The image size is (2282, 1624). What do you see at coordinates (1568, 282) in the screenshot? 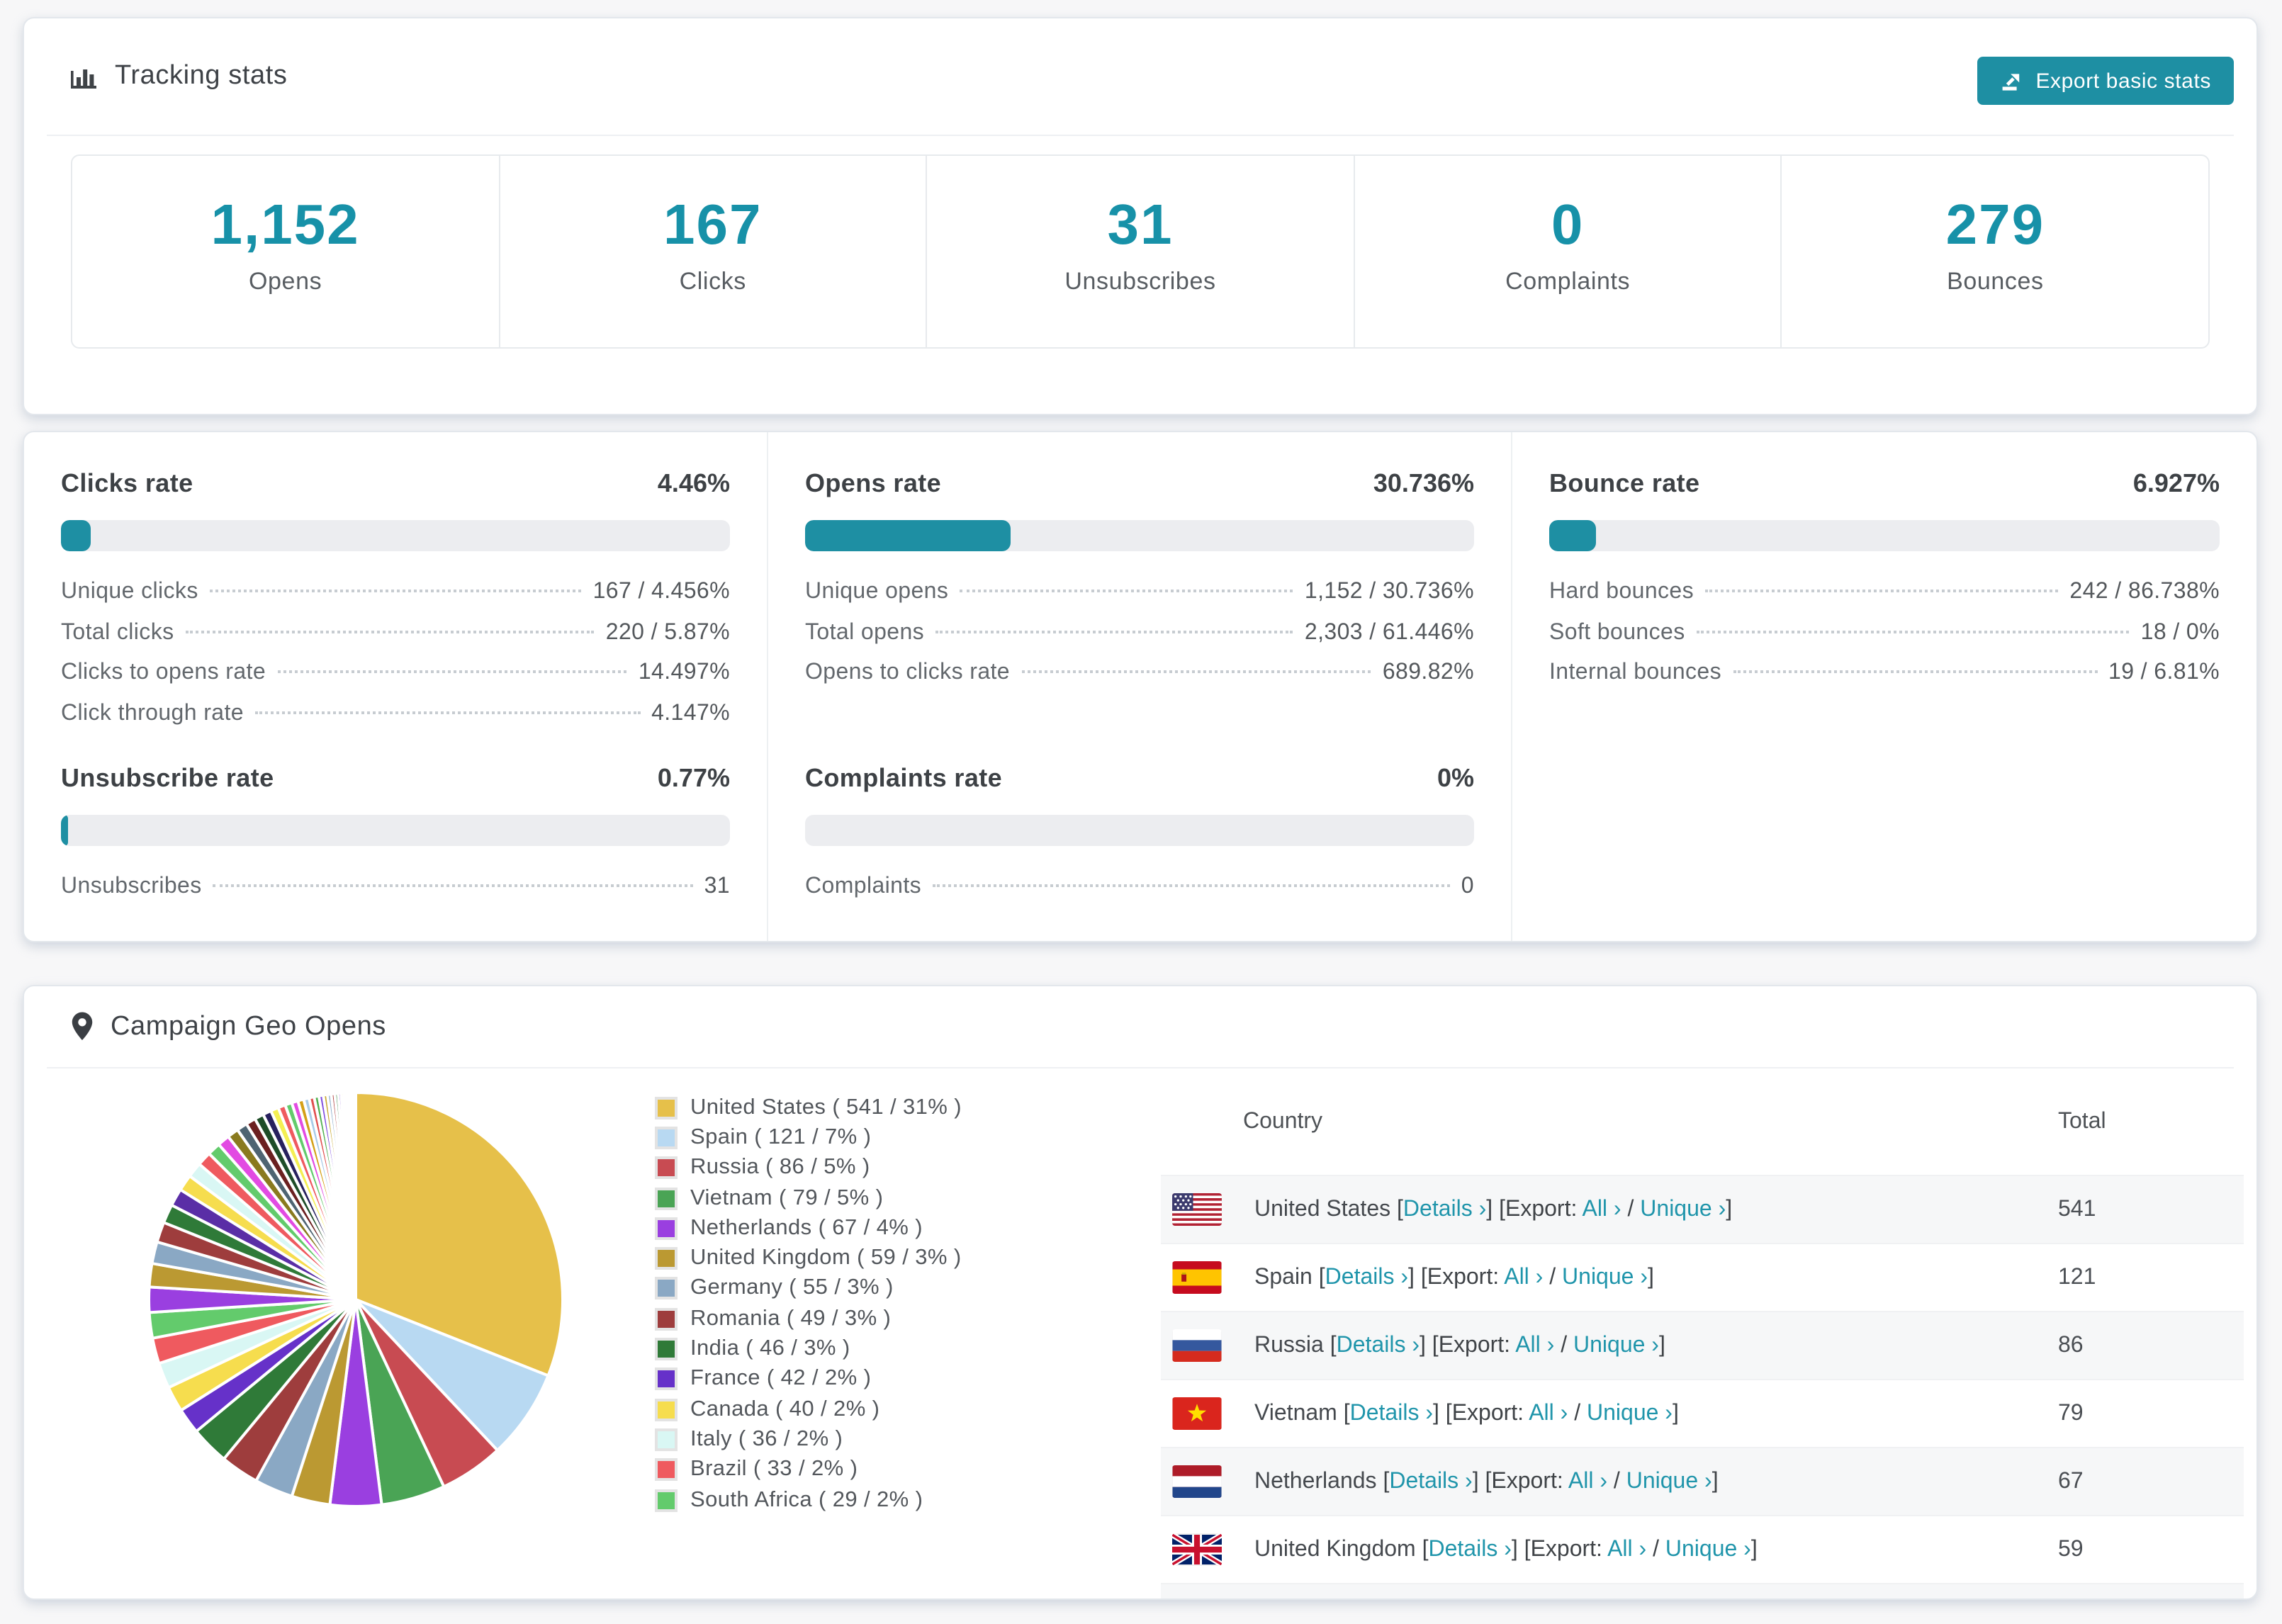
I see `stat-label: Complaints` at bounding box center [1568, 282].